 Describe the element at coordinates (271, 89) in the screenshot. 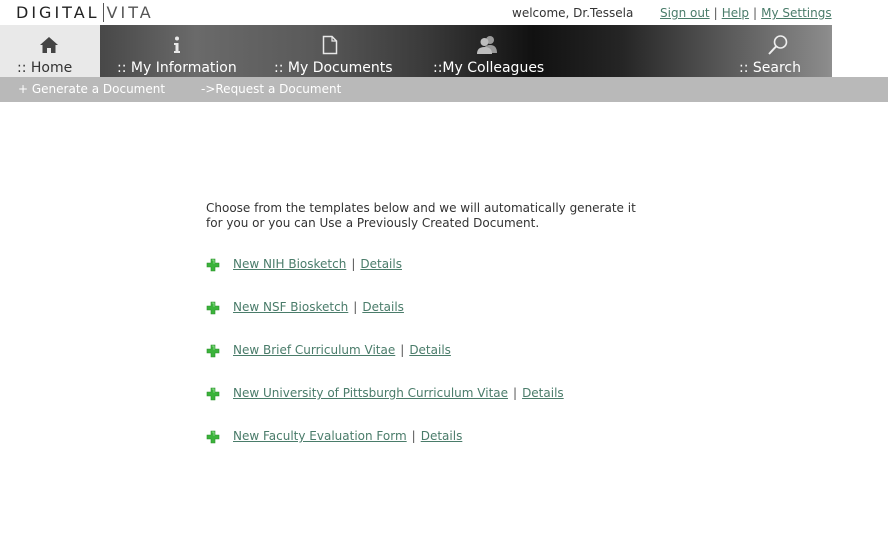

I see `request-document-link: ->Request a Document` at that location.